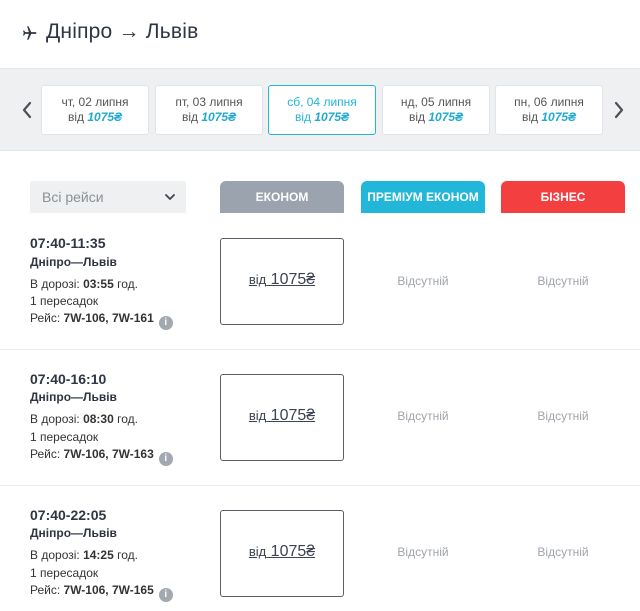 The height and width of the screenshot is (611, 640). What do you see at coordinates (68, 379) in the screenshot?
I see `flight-time: 07:40-16:10` at bounding box center [68, 379].